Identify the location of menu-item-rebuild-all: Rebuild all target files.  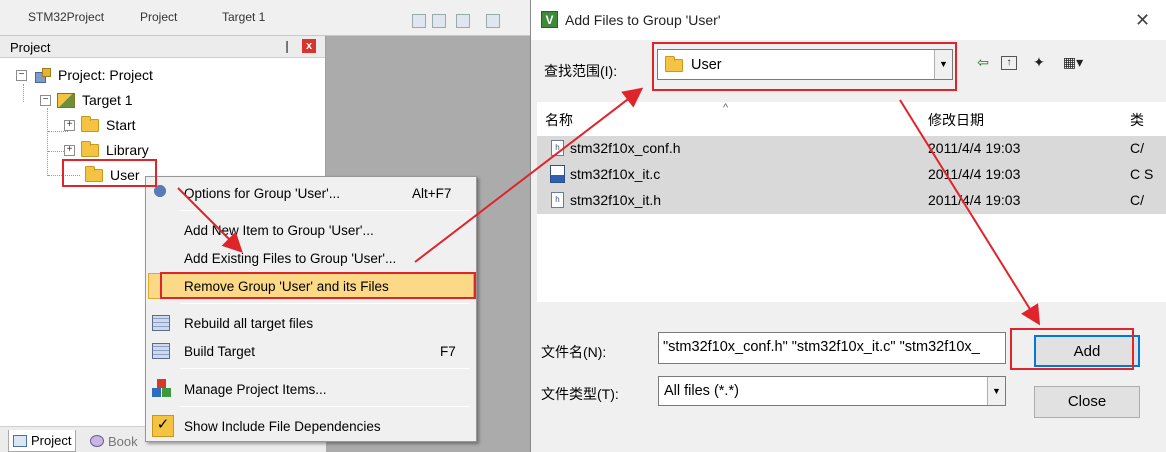
(311, 323).